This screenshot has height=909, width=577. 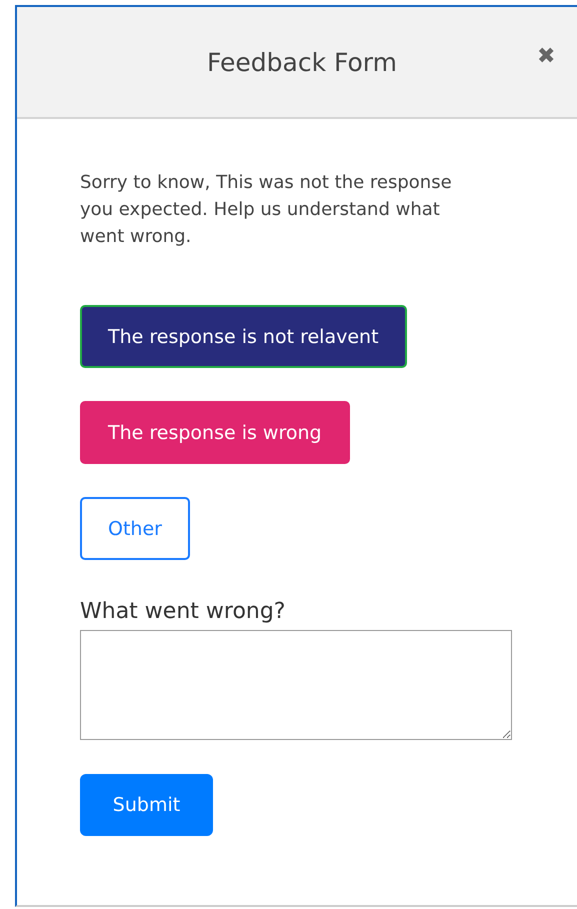 What do you see at coordinates (243, 336) in the screenshot?
I see `reason-button: The response is not relavent` at bounding box center [243, 336].